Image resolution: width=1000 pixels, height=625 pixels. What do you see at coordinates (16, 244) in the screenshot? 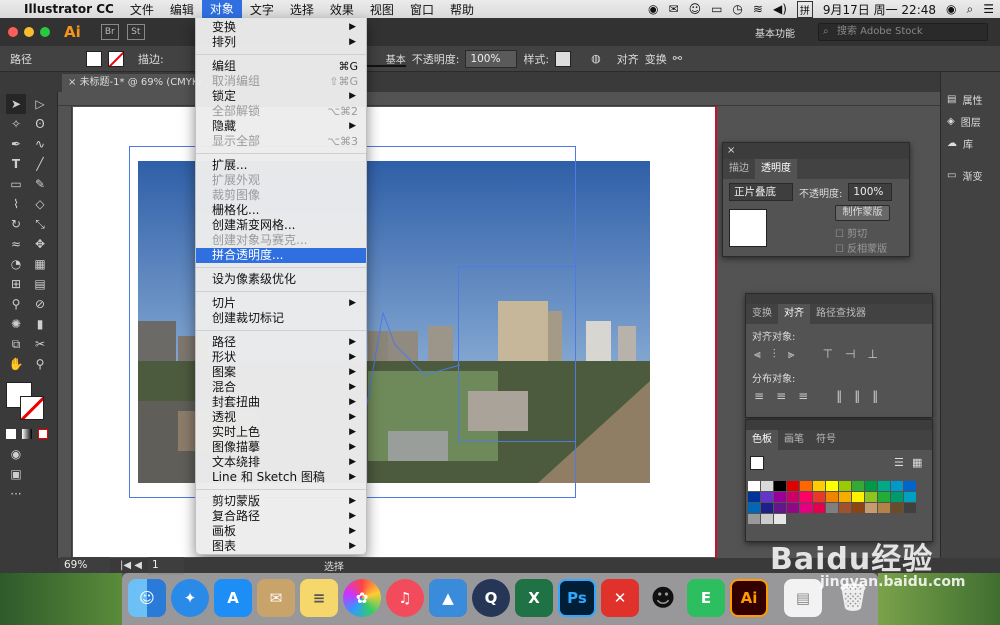
I see `warp-tool-icon: ≈` at bounding box center [16, 244].